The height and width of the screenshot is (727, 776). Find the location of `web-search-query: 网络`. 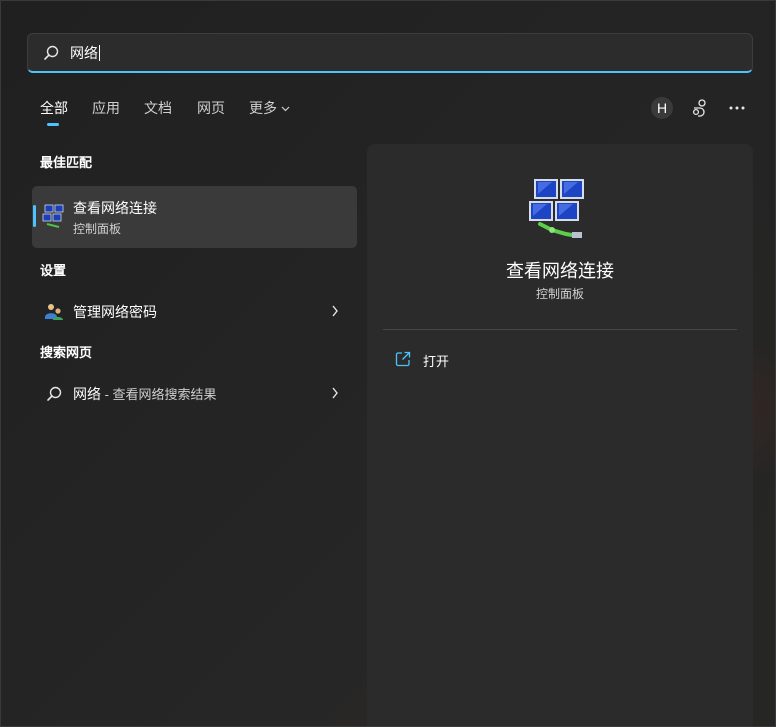

web-search-query: 网络 is located at coordinates (87, 394).